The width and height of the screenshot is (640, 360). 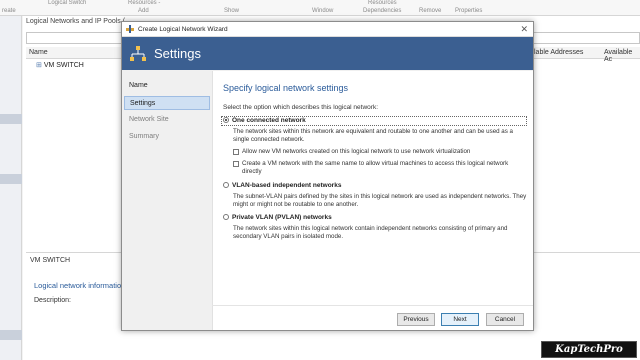 I want to click on network-icon: ⊞, so click(x=40, y=65).